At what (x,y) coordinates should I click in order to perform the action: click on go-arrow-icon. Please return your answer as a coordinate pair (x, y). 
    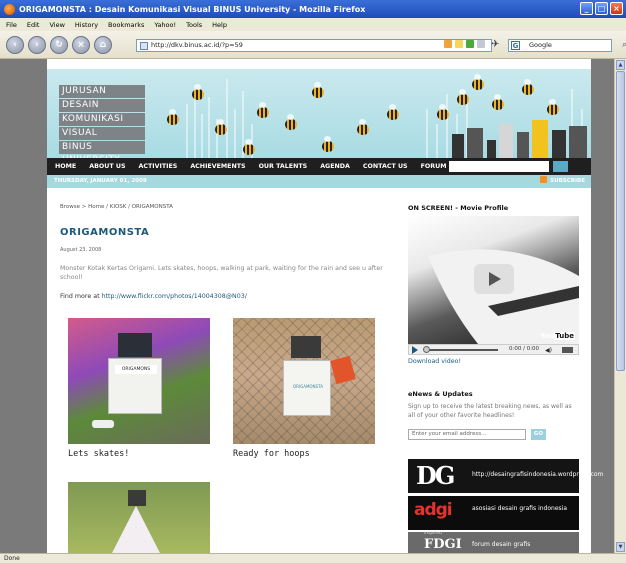
    Looking at the image, I should click on (470, 44).